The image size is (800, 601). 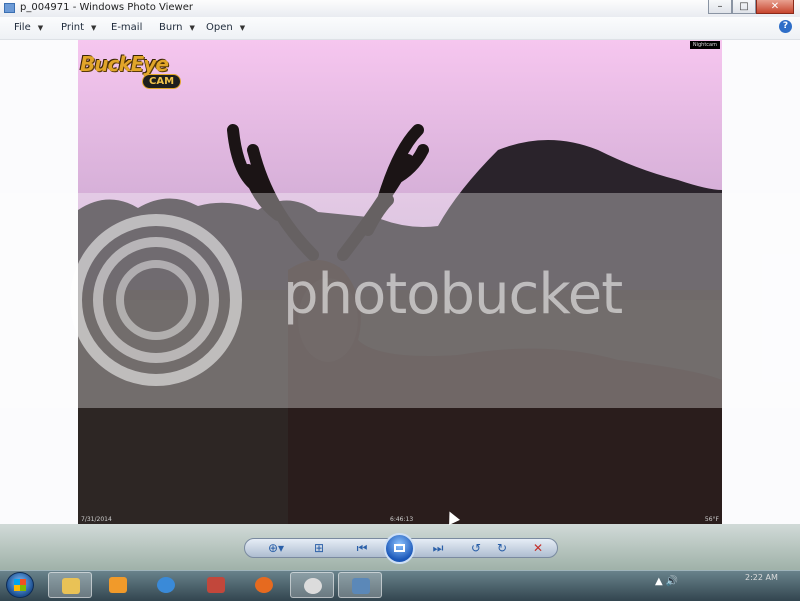 I want to click on taskbar-clock: 2:22 AM, so click(x=761, y=577).